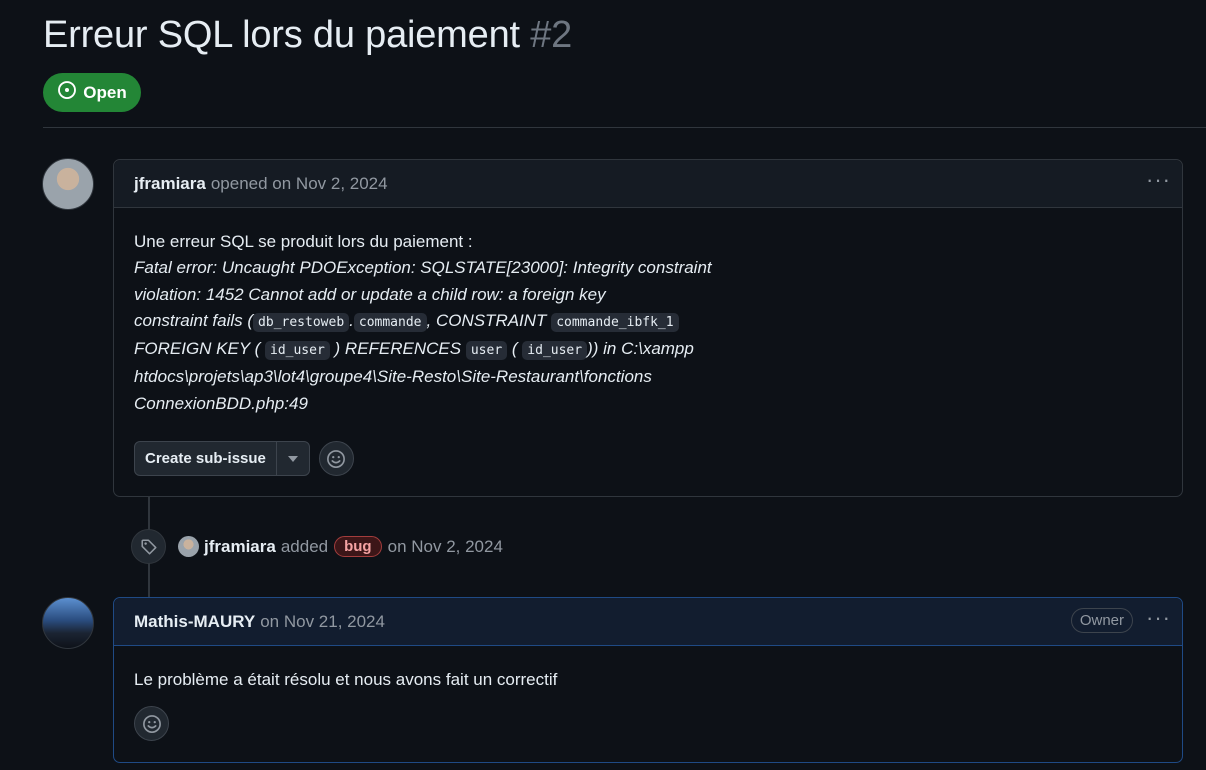  What do you see at coordinates (322, 621) in the screenshot?
I see `comment-timestamp: on Nov 21, 2024` at bounding box center [322, 621].